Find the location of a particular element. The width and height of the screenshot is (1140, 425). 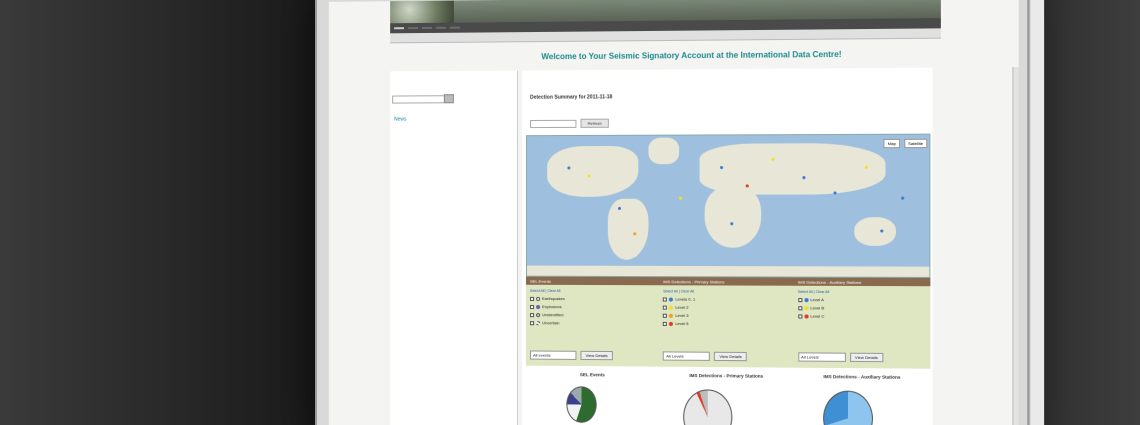

legend-label: Explosions is located at coordinates (552, 307).